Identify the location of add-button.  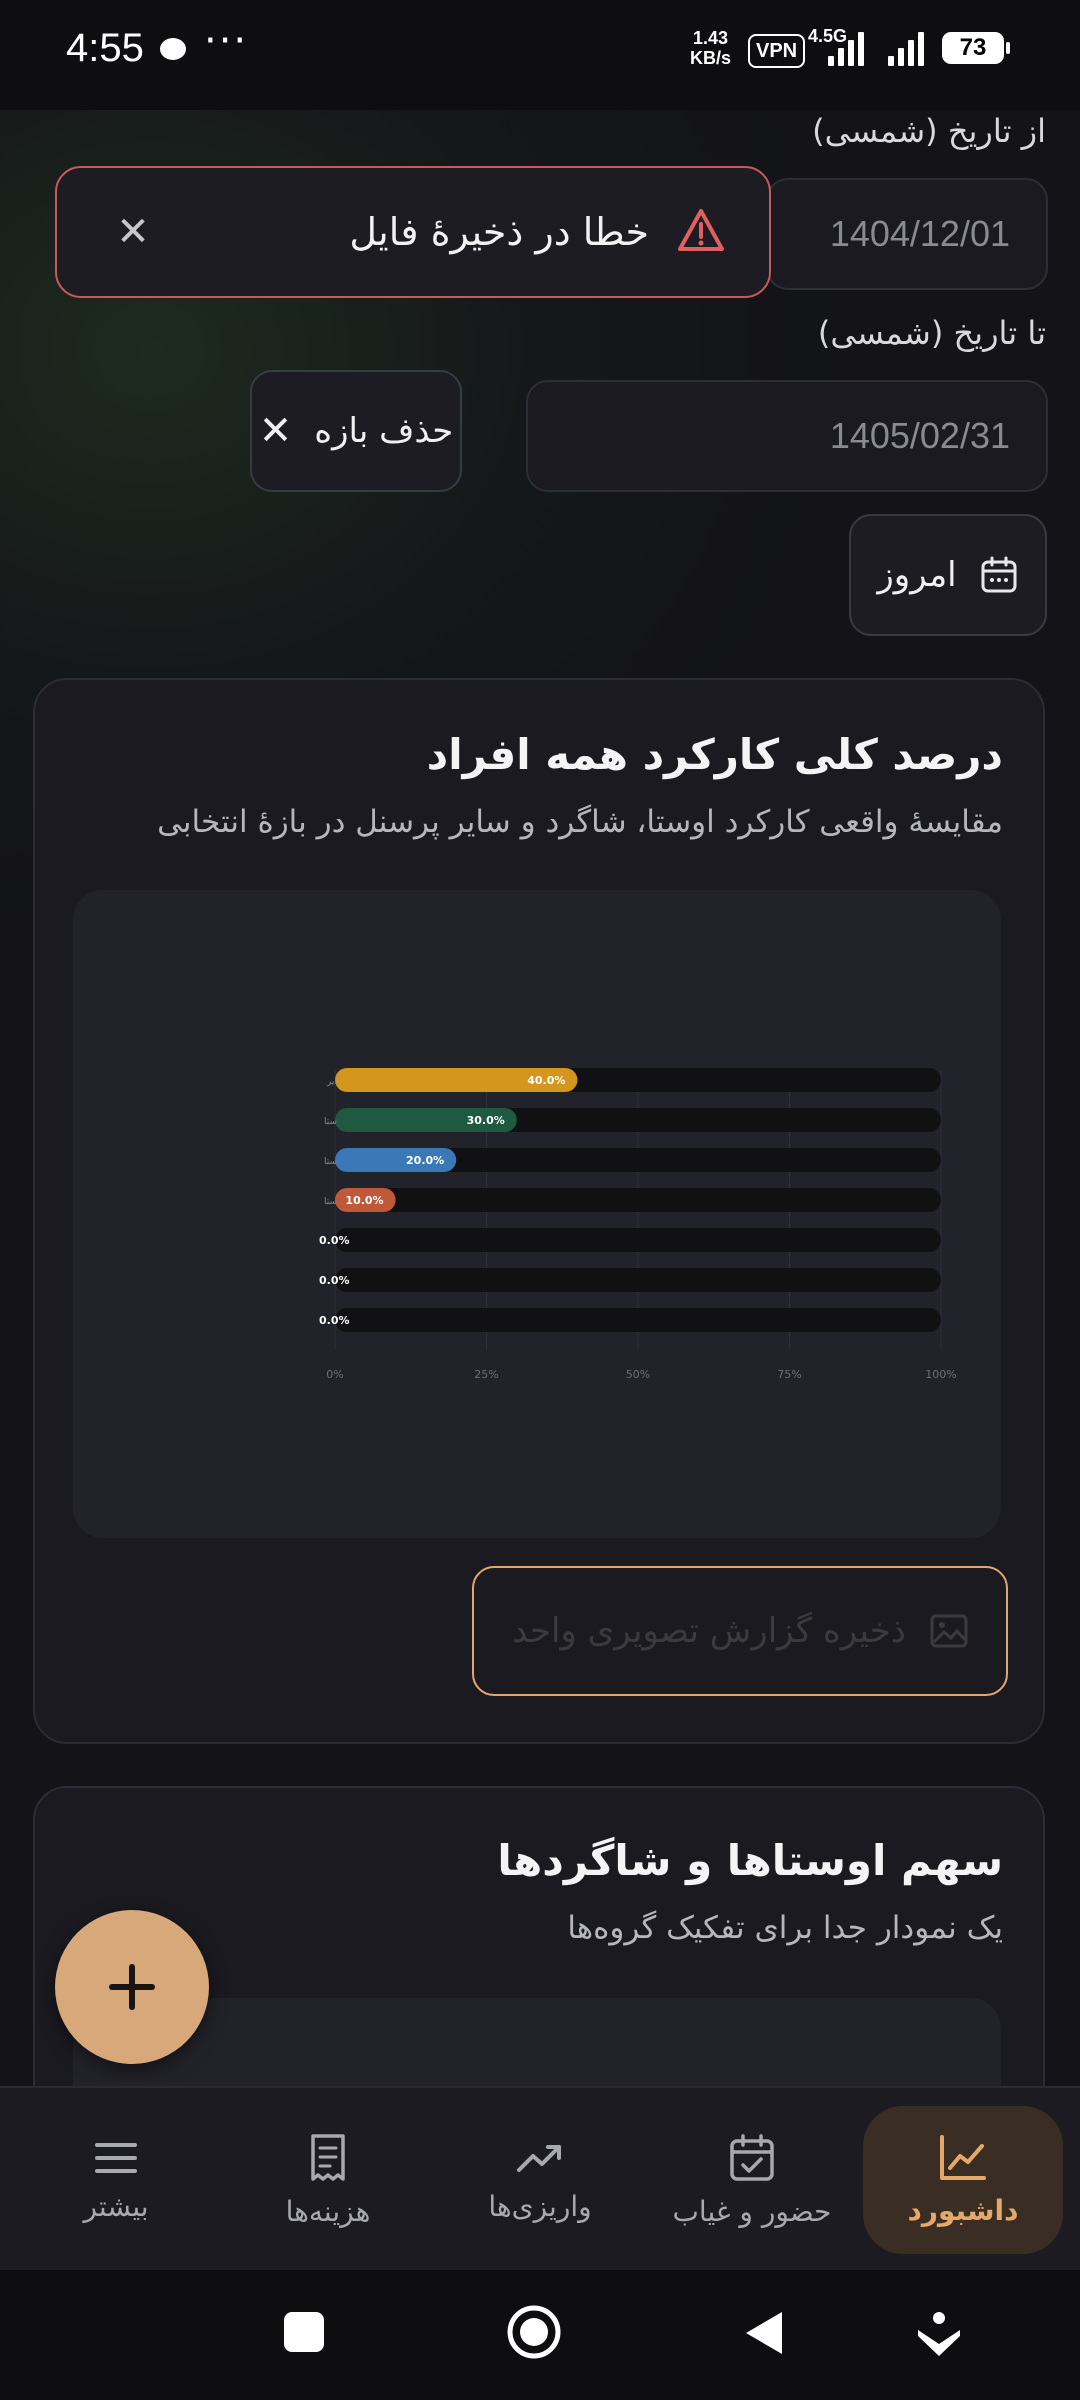
(132, 1987).